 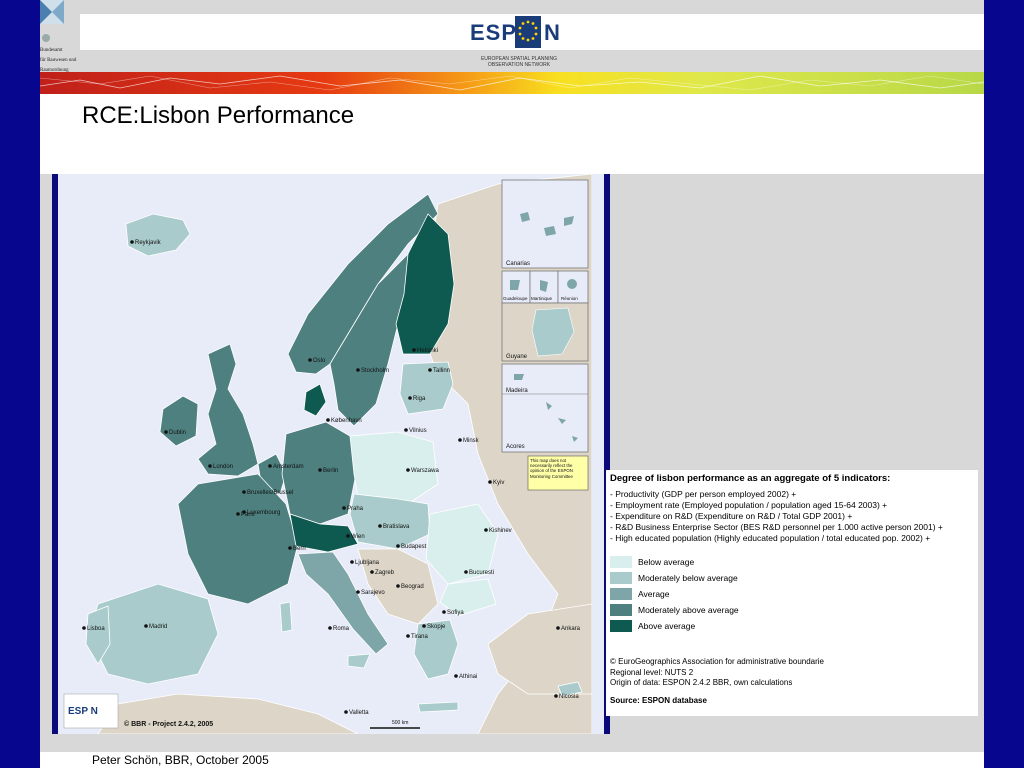 What do you see at coordinates (517, 391) in the screenshot?
I see `inset-label-madeira: Madeira` at bounding box center [517, 391].